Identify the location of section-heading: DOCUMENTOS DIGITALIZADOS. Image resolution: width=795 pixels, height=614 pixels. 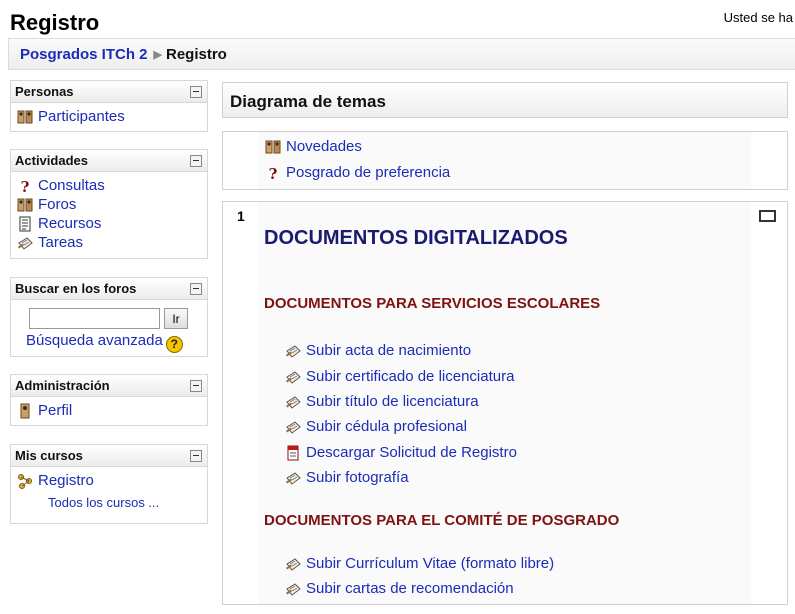
(416, 238).